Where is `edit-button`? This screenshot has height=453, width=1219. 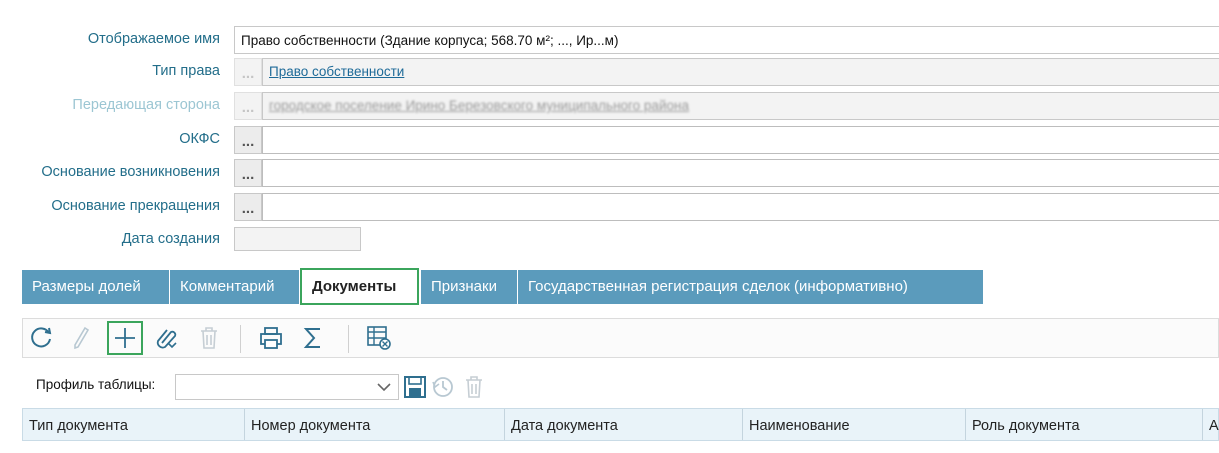 edit-button is located at coordinates (81, 338).